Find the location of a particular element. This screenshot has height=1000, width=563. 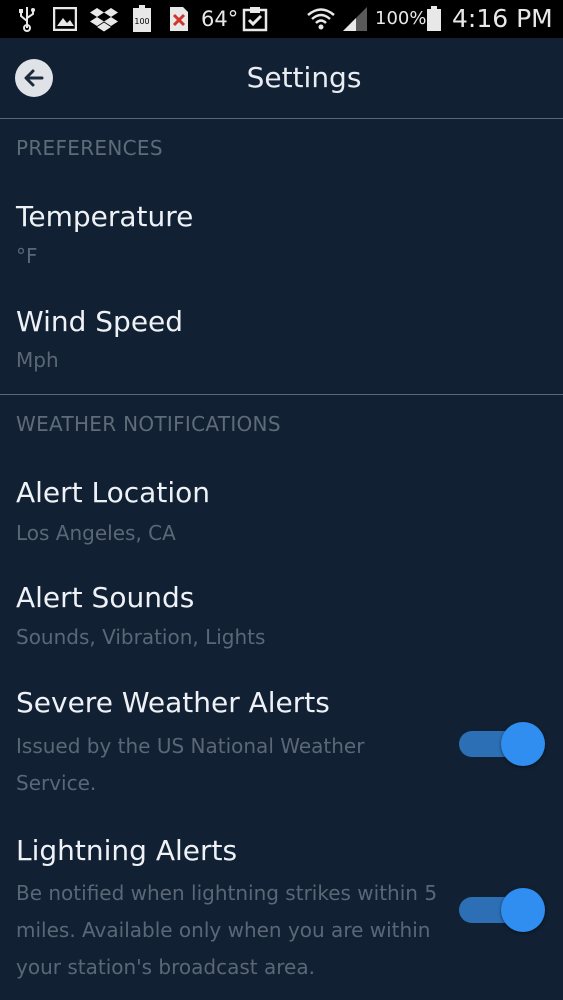

dropbox-icon is located at coordinates (104, 19).